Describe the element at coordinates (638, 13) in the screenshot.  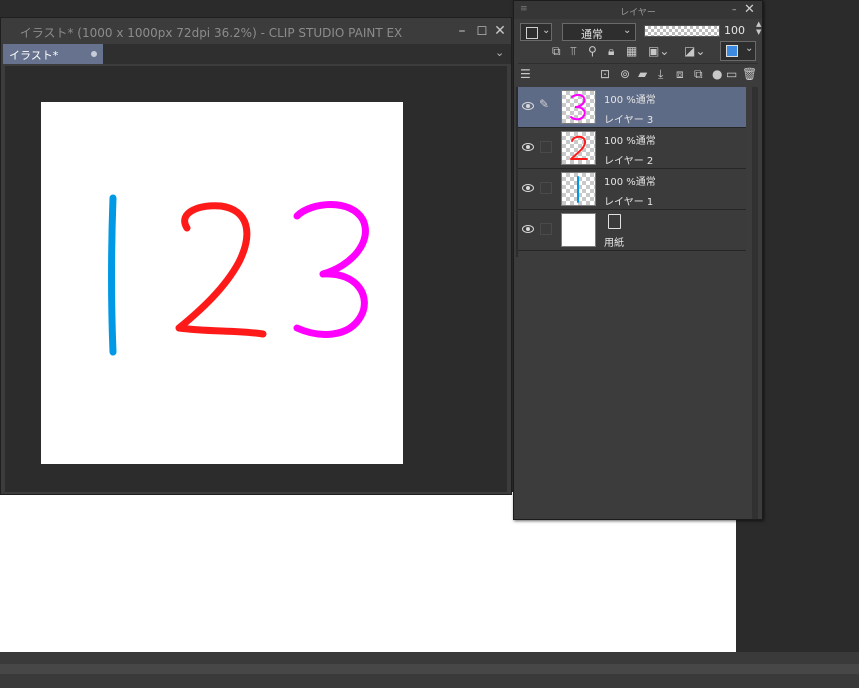
I see `layer-panel-title: レイヤー` at that location.